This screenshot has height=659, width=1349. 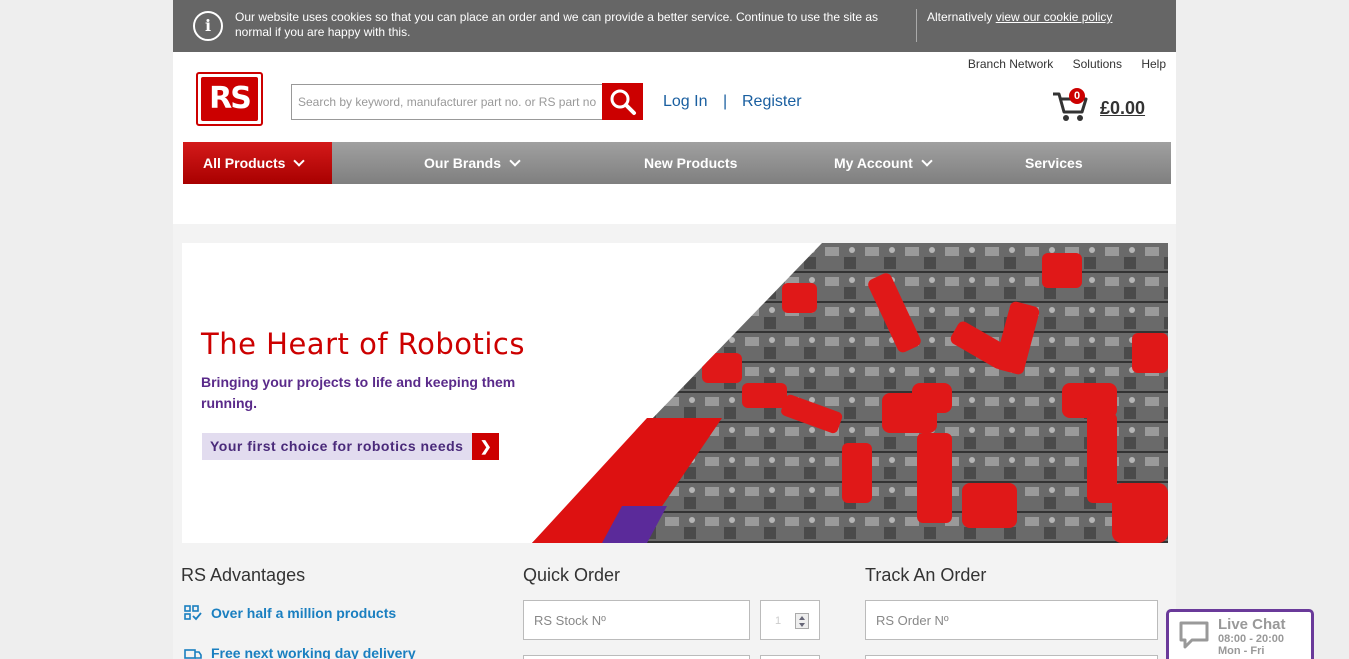 I want to click on help-link: Help, so click(x=1153, y=64).